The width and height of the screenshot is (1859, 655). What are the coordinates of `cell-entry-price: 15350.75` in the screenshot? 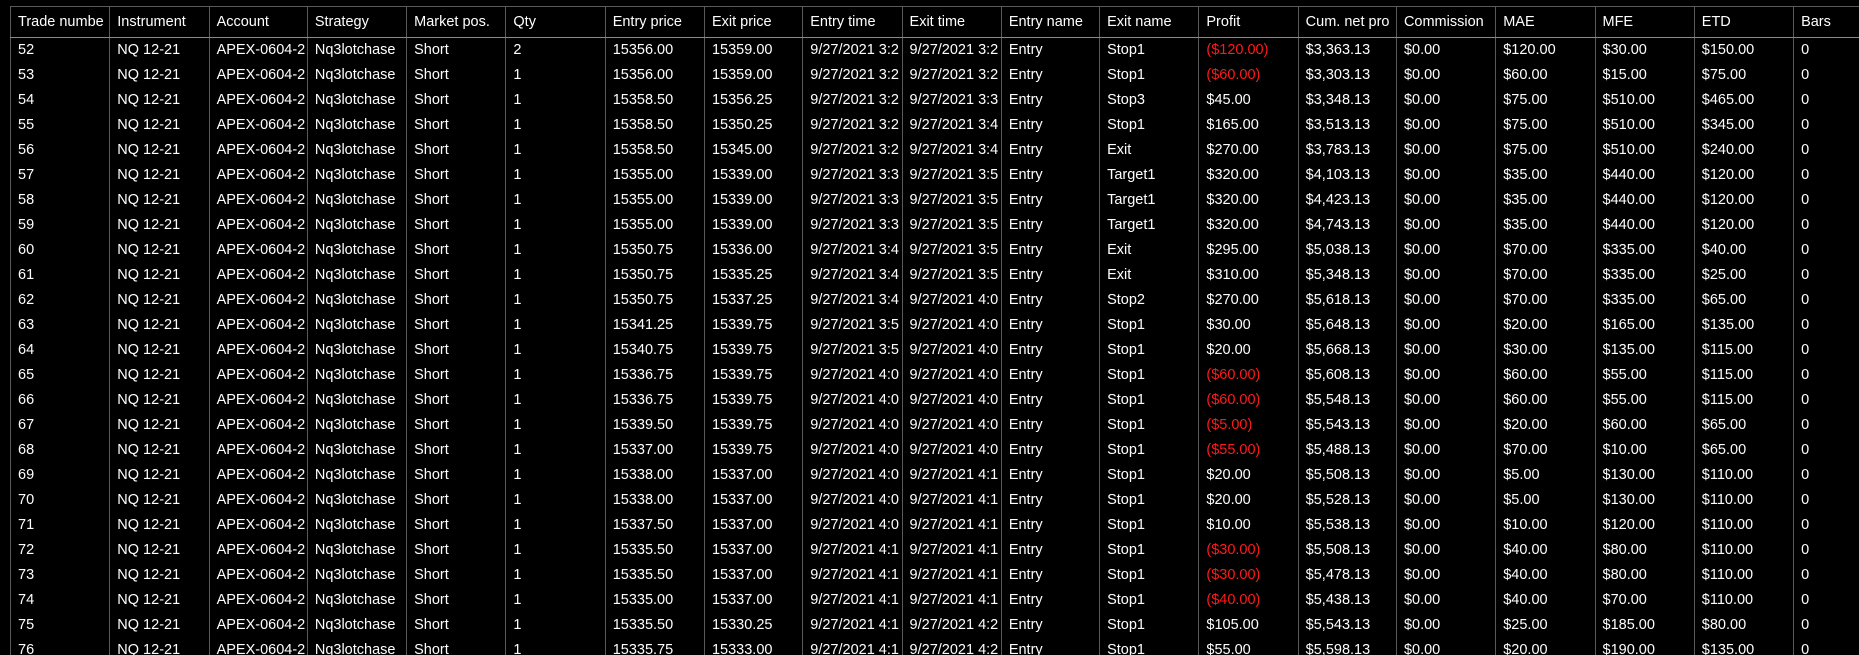 It's located at (654, 250).